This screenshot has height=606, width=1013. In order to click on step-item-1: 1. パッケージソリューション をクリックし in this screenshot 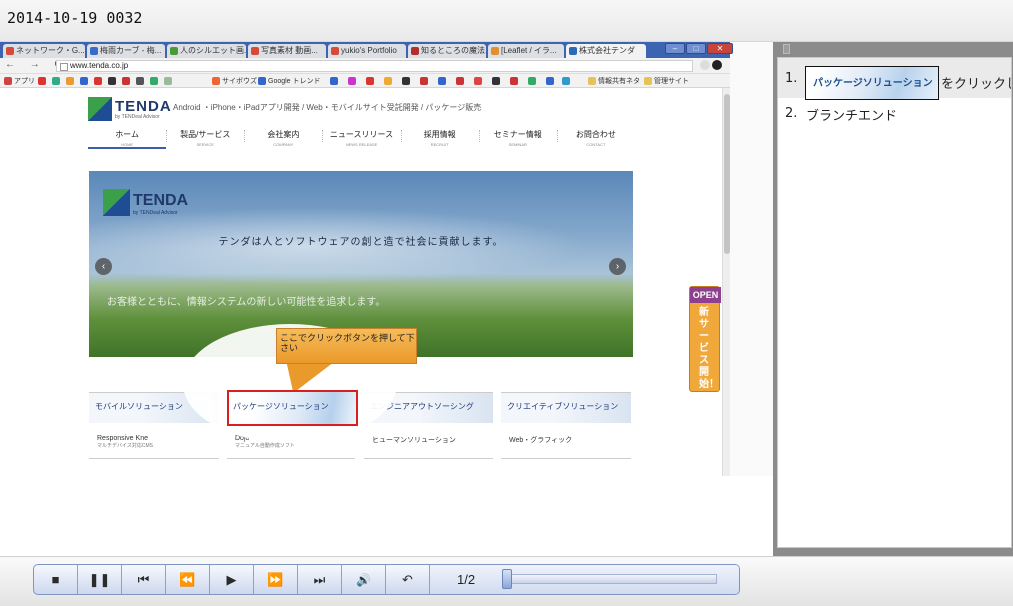, I will do `click(895, 79)`.